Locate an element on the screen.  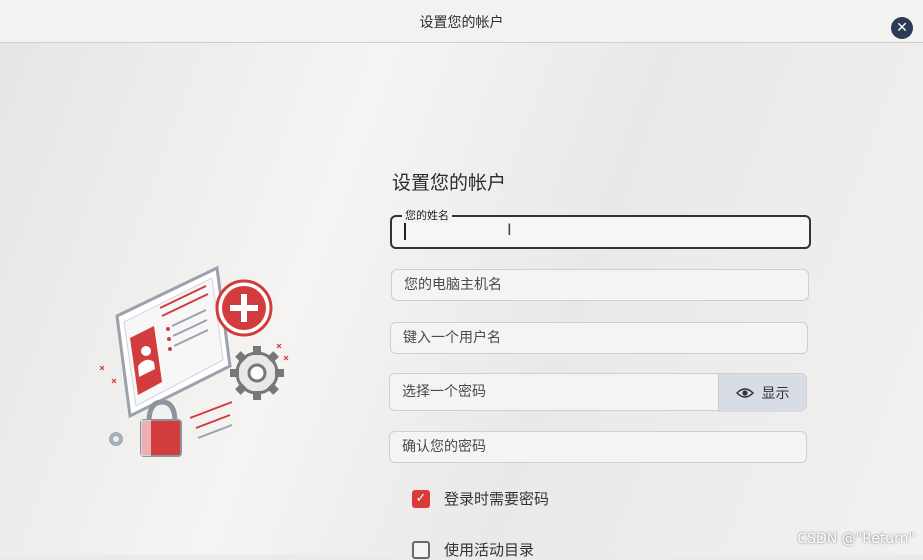
active-directory-label: 使用活动目录 is located at coordinates (489, 550).